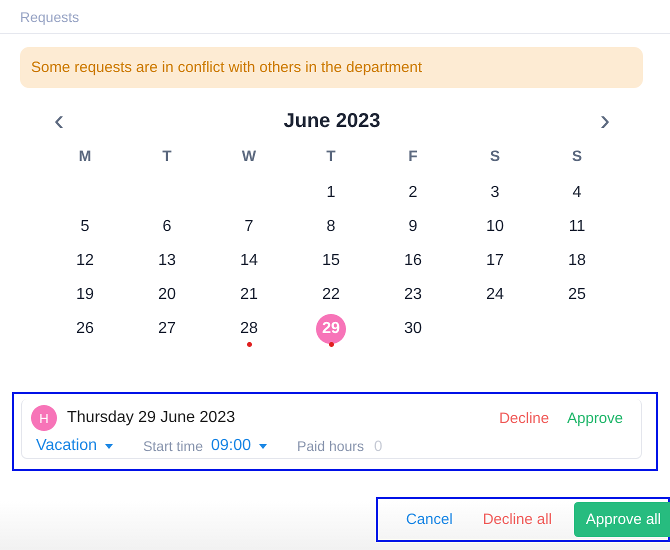  Describe the element at coordinates (85, 157) in the screenshot. I see `weekday-label: M` at that location.